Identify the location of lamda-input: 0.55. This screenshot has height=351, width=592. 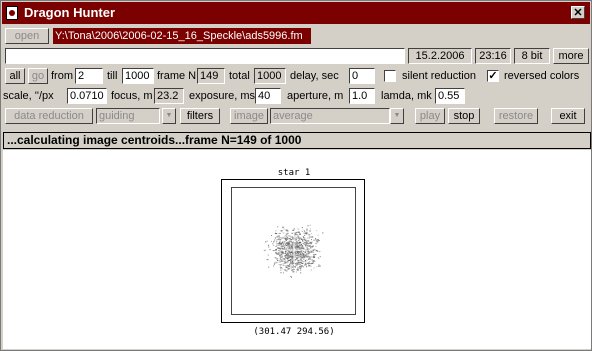
(450, 96).